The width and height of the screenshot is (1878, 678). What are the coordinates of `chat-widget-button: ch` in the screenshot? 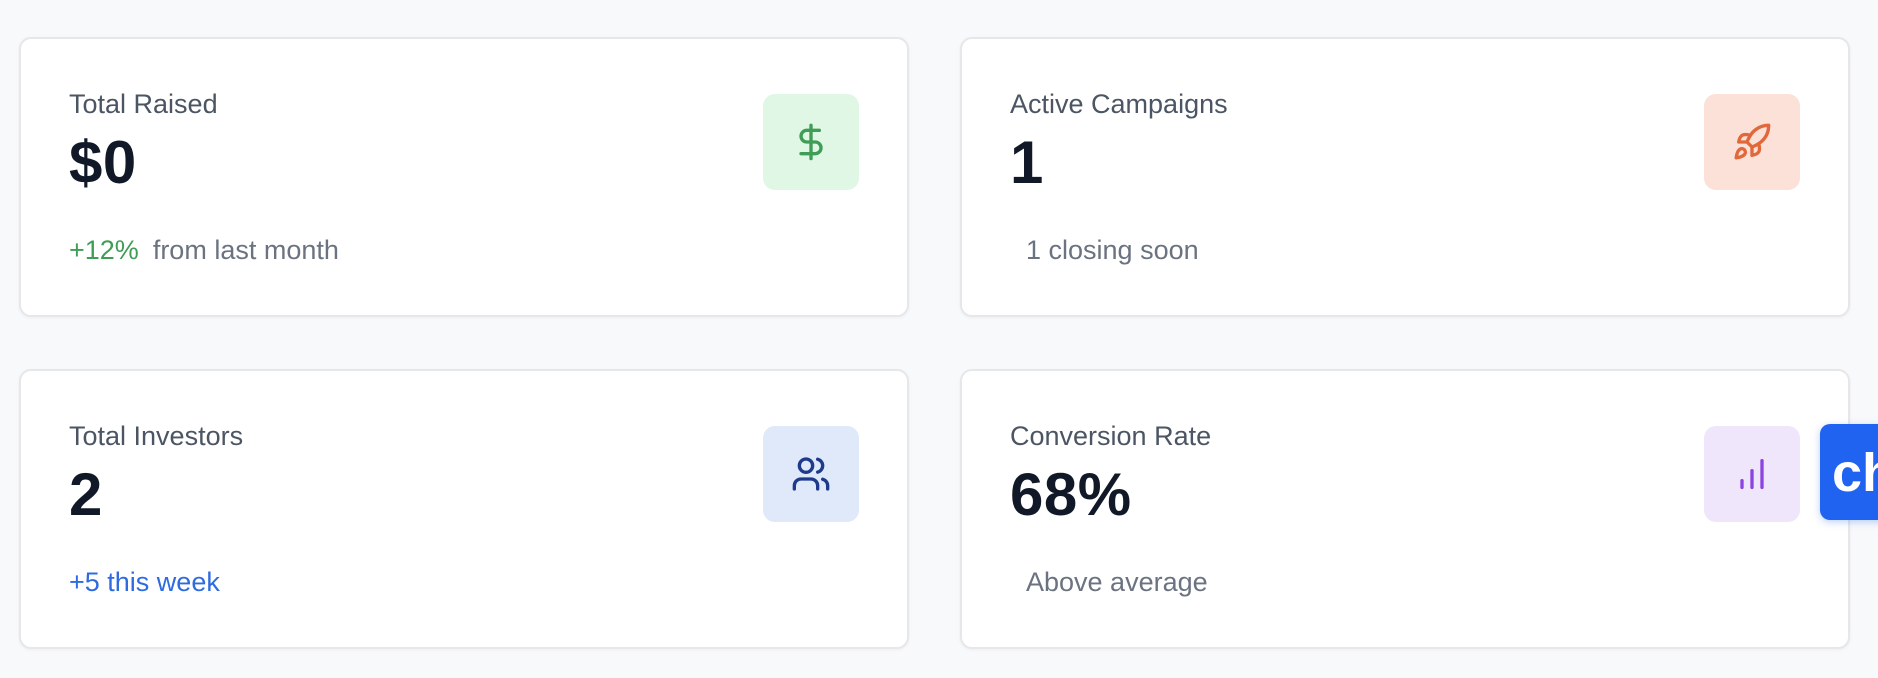 It's located at (1849, 472).